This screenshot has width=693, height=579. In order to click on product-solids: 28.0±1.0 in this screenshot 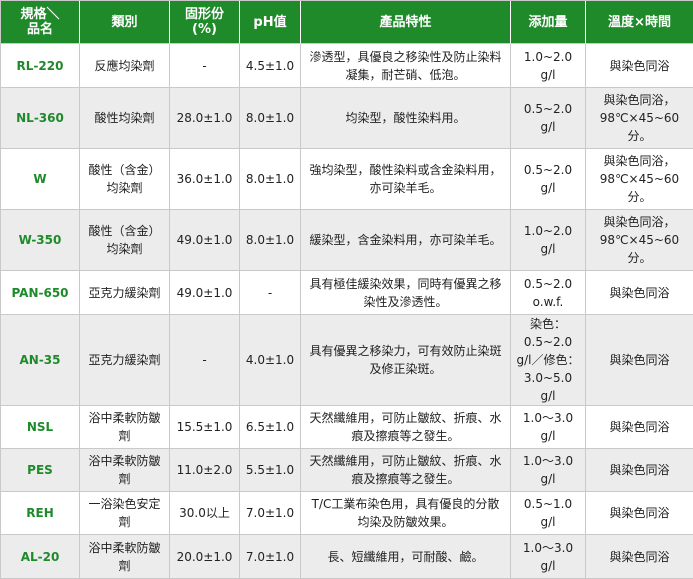, I will do `click(205, 118)`.